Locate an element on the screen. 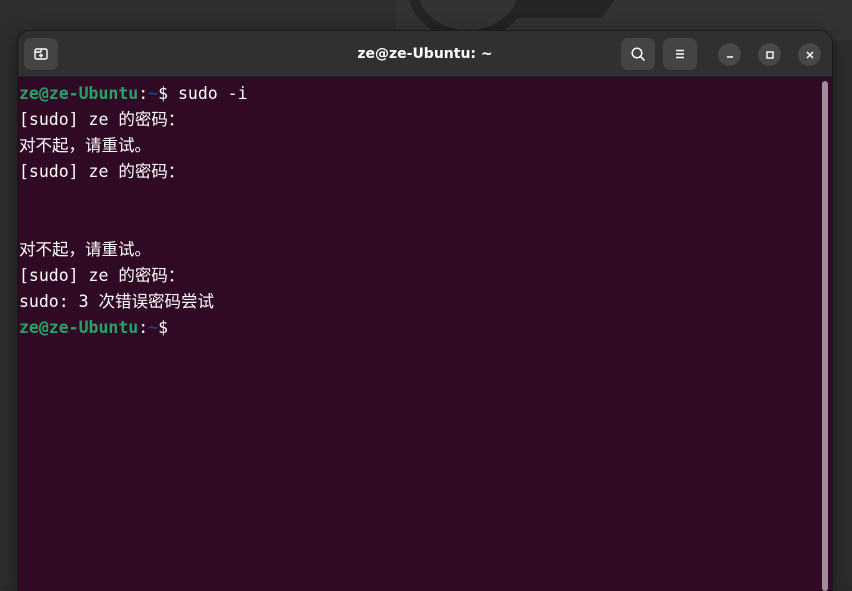 The image size is (852, 591). window-title: ze@ze-Ubuntu: ~ is located at coordinates (425, 54).